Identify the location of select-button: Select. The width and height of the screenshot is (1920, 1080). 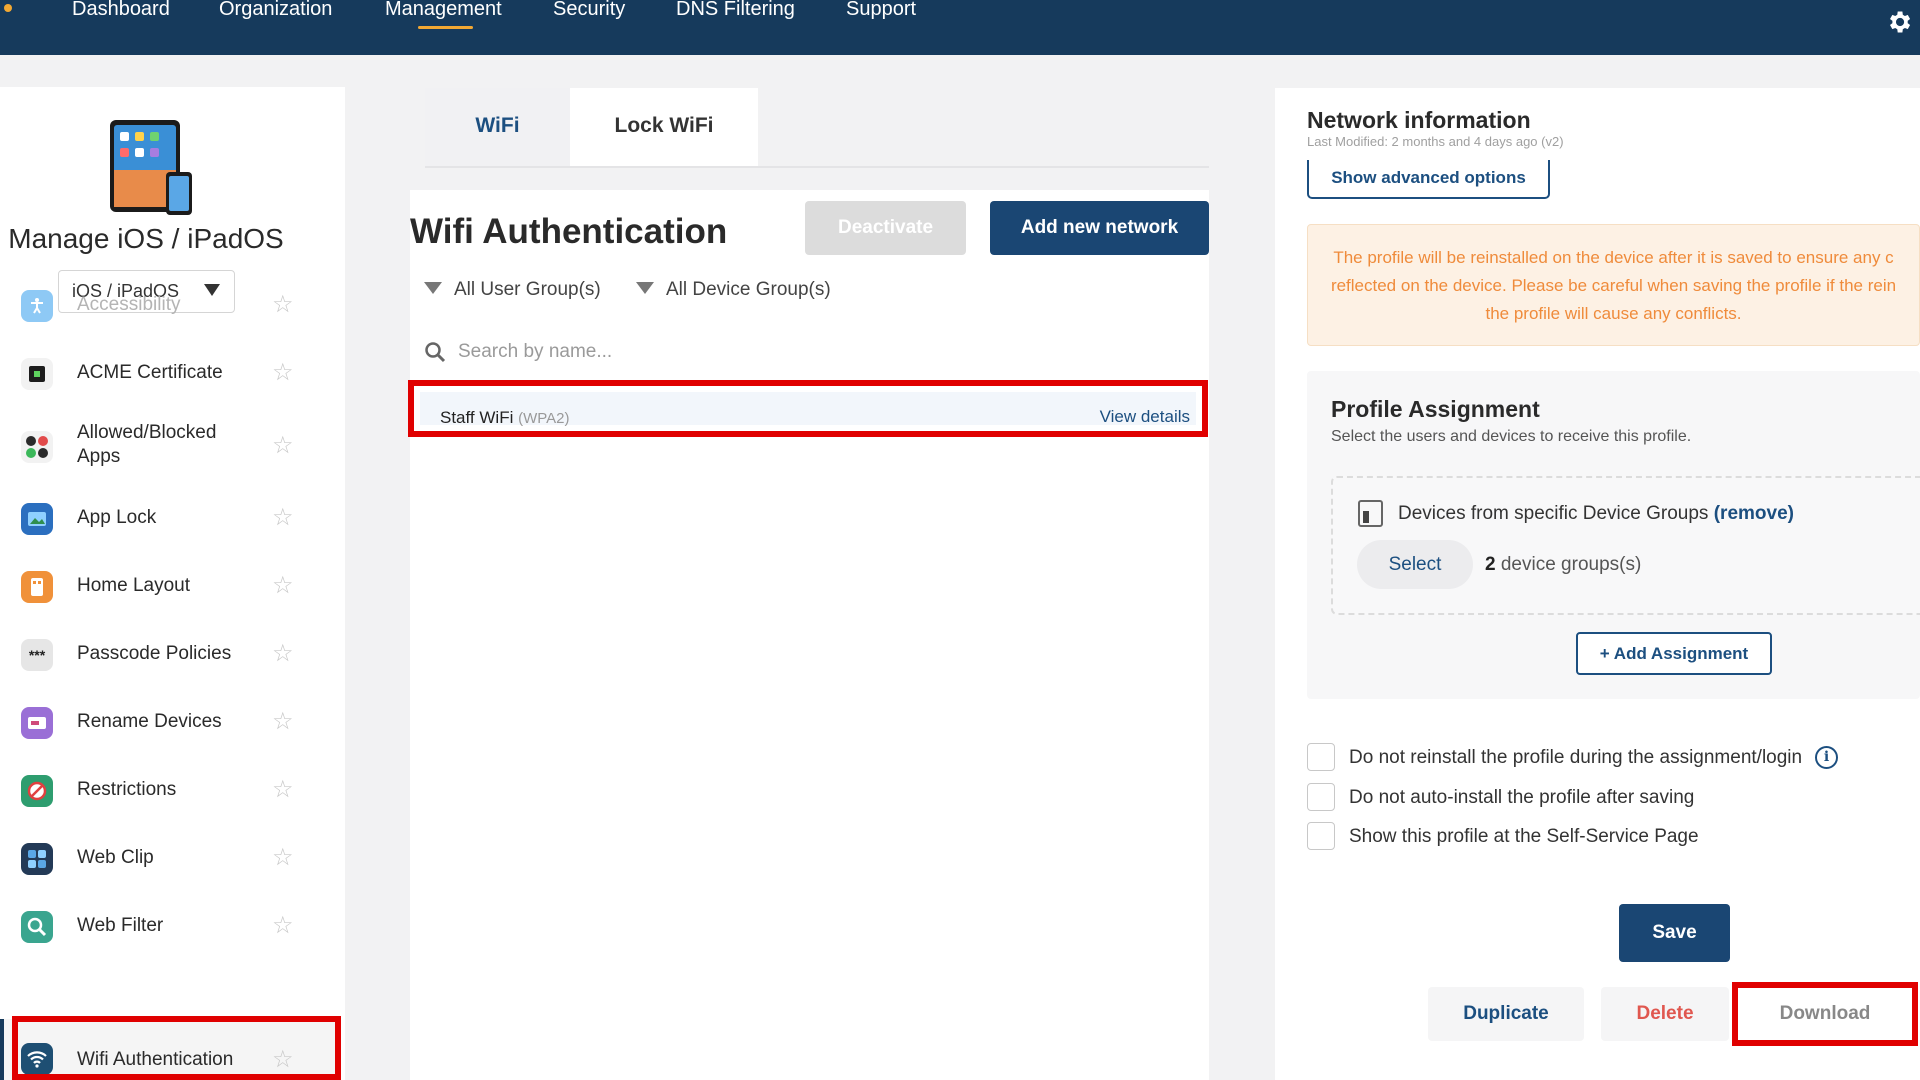
(1415, 564).